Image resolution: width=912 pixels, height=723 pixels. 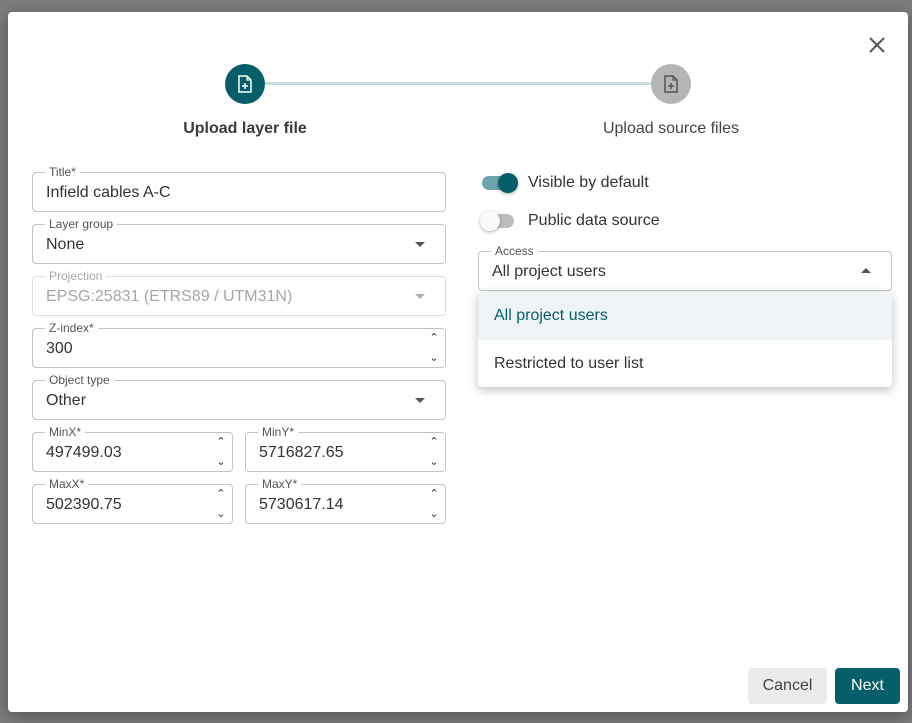 What do you see at coordinates (866, 270) in the screenshot?
I see `chevron-up-icon` at bounding box center [866, 270].